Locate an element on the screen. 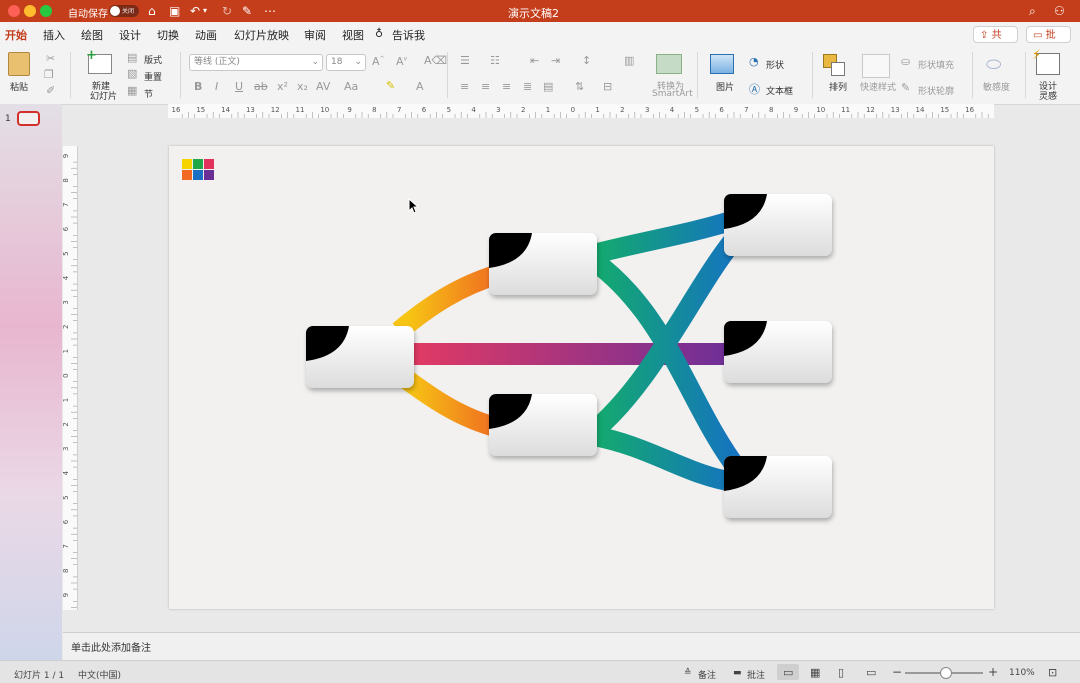 The image size is (1080, 683). strikethrough-icon: ab is located at coordinates (261, 86).